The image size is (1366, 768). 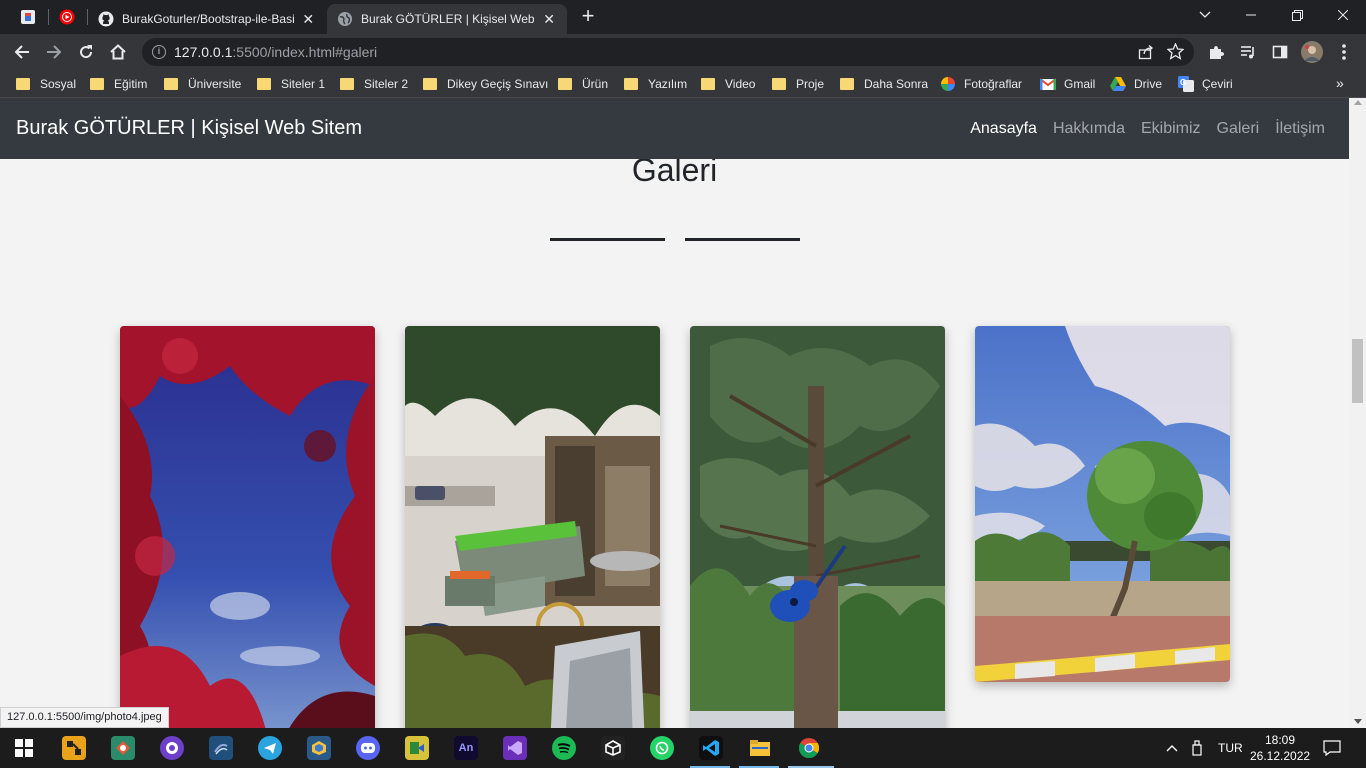 I want to click on globe-icon, so click(x=345, y=19).